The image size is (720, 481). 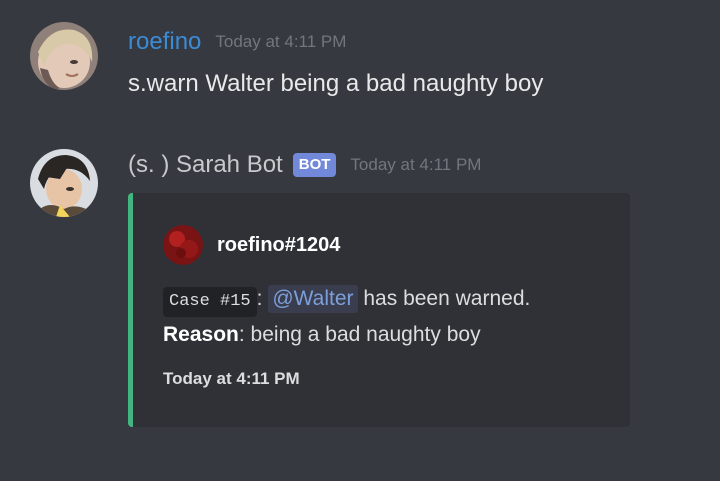 I want to click on bot-avatar, so click(x=64, y=183).